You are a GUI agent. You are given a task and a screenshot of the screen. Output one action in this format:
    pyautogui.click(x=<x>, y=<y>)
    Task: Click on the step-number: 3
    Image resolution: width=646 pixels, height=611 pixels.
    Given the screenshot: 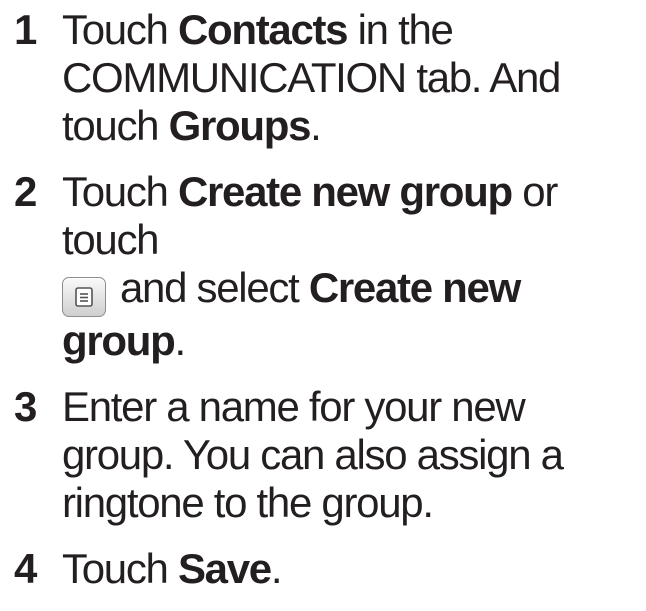 What is the action you would take?
    pyautogui.click(x=25, y=406)
    